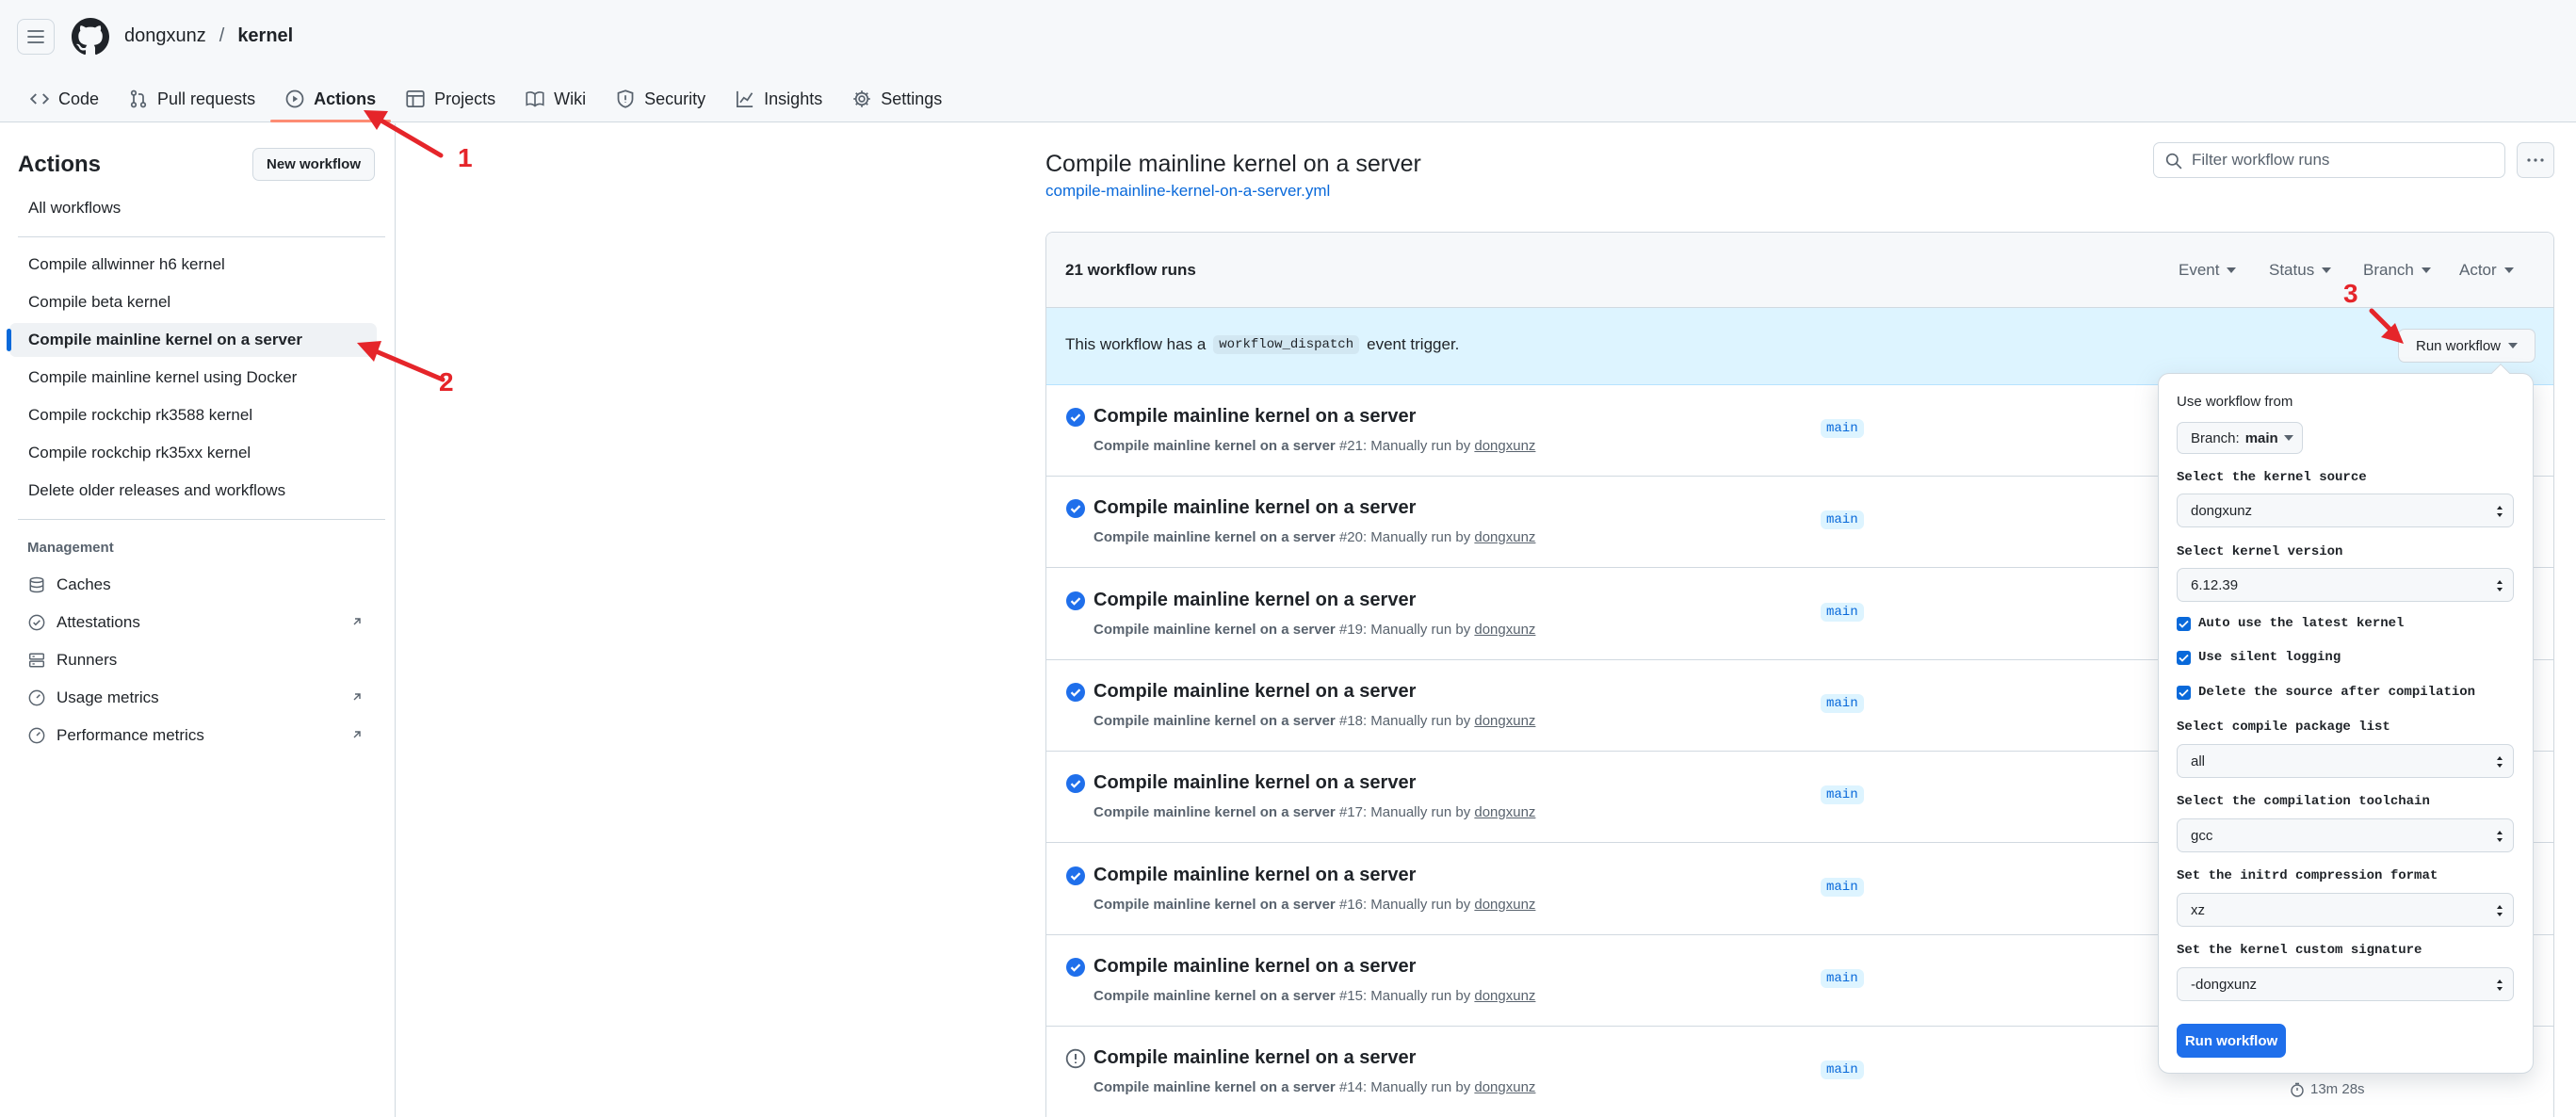  What do you see at coordinates (2297, 1089) in the screenshot?
I see `stopwatch-icon` at bounding box center [2297, 1089].